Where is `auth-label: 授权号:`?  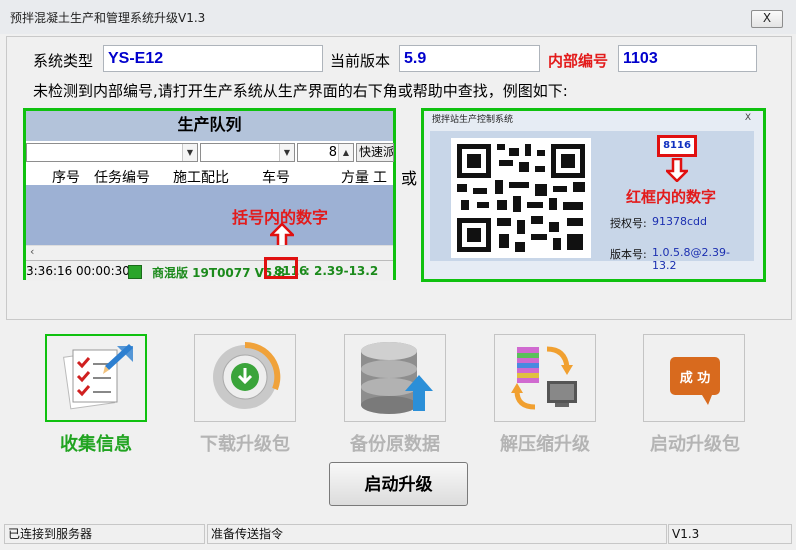 auth-label: 授权号: is located at coordinates (628, 223).